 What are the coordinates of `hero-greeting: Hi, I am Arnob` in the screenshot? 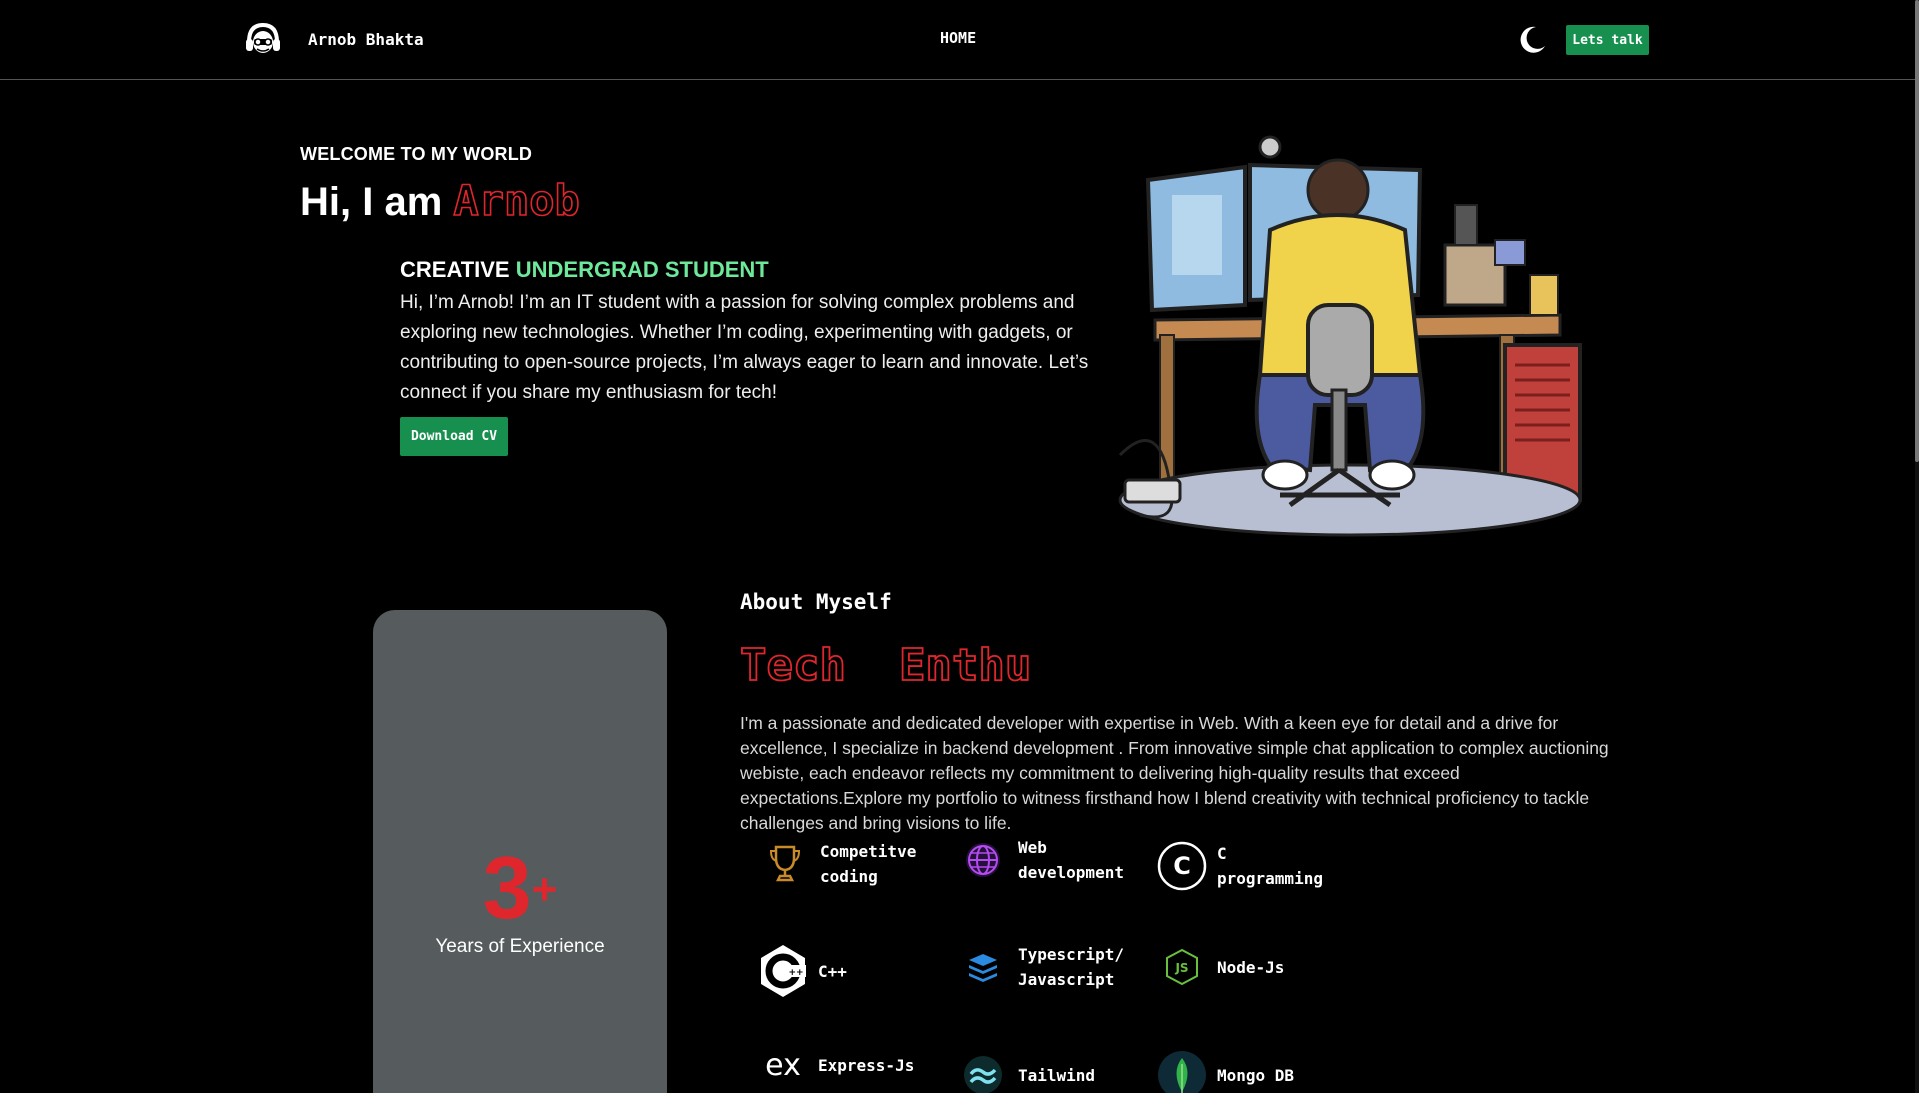 It's located at (440, 200).